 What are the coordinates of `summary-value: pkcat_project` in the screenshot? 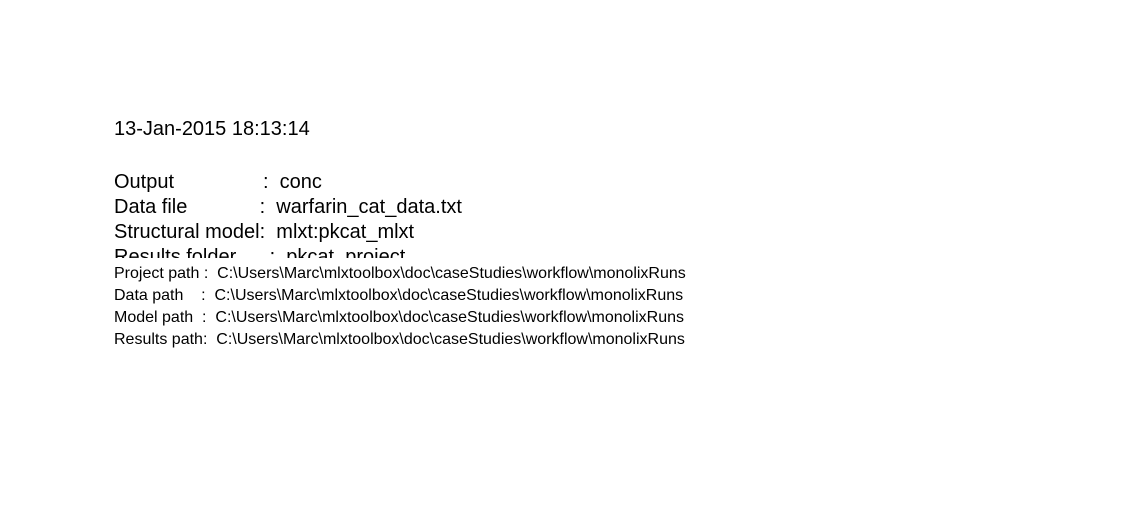 It's located at (346, 252).